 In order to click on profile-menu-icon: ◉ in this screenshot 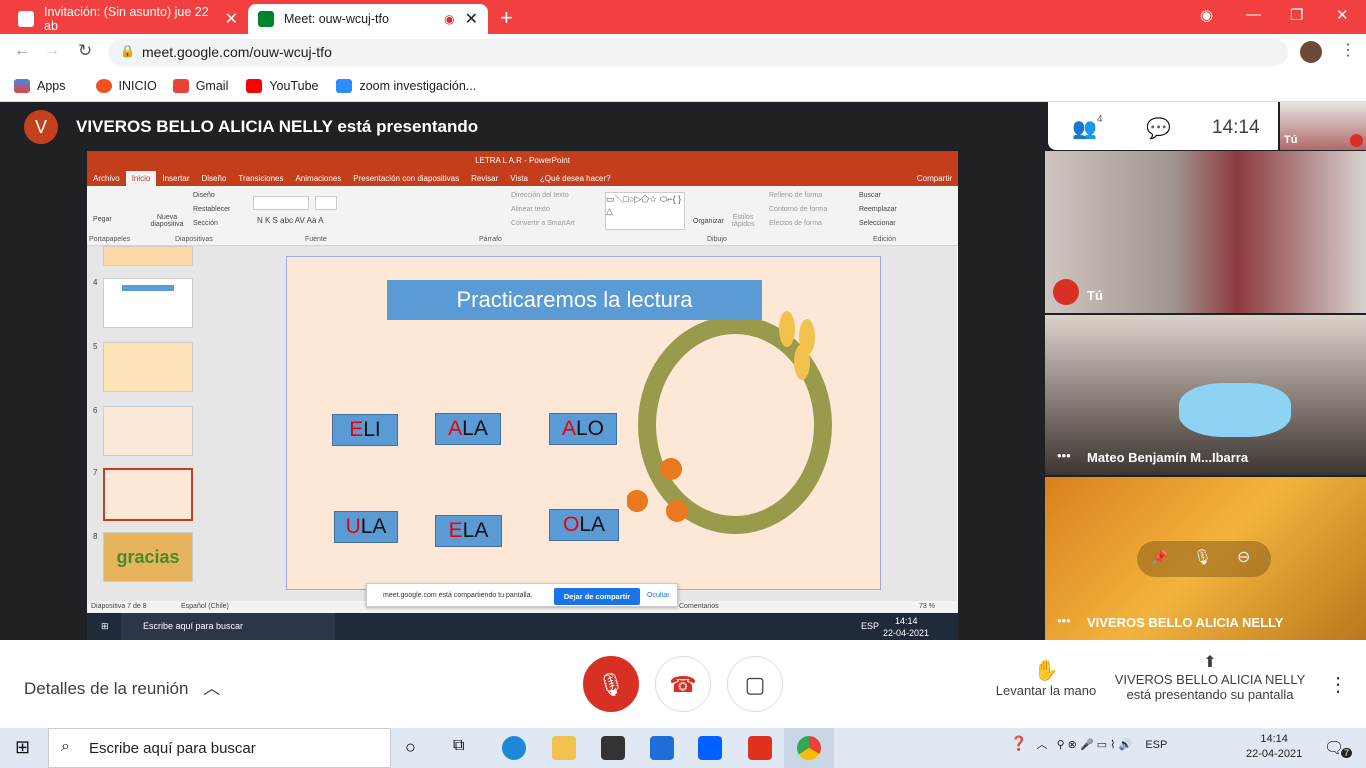, I will do `click(1206, 15)`.